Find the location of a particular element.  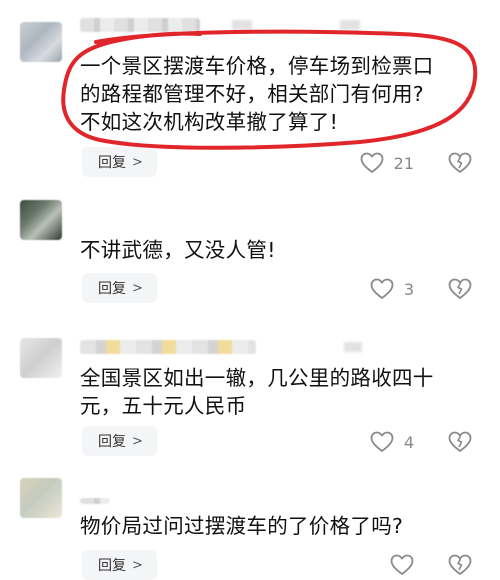

like-count: 21 is located at coordinates (403, 163).